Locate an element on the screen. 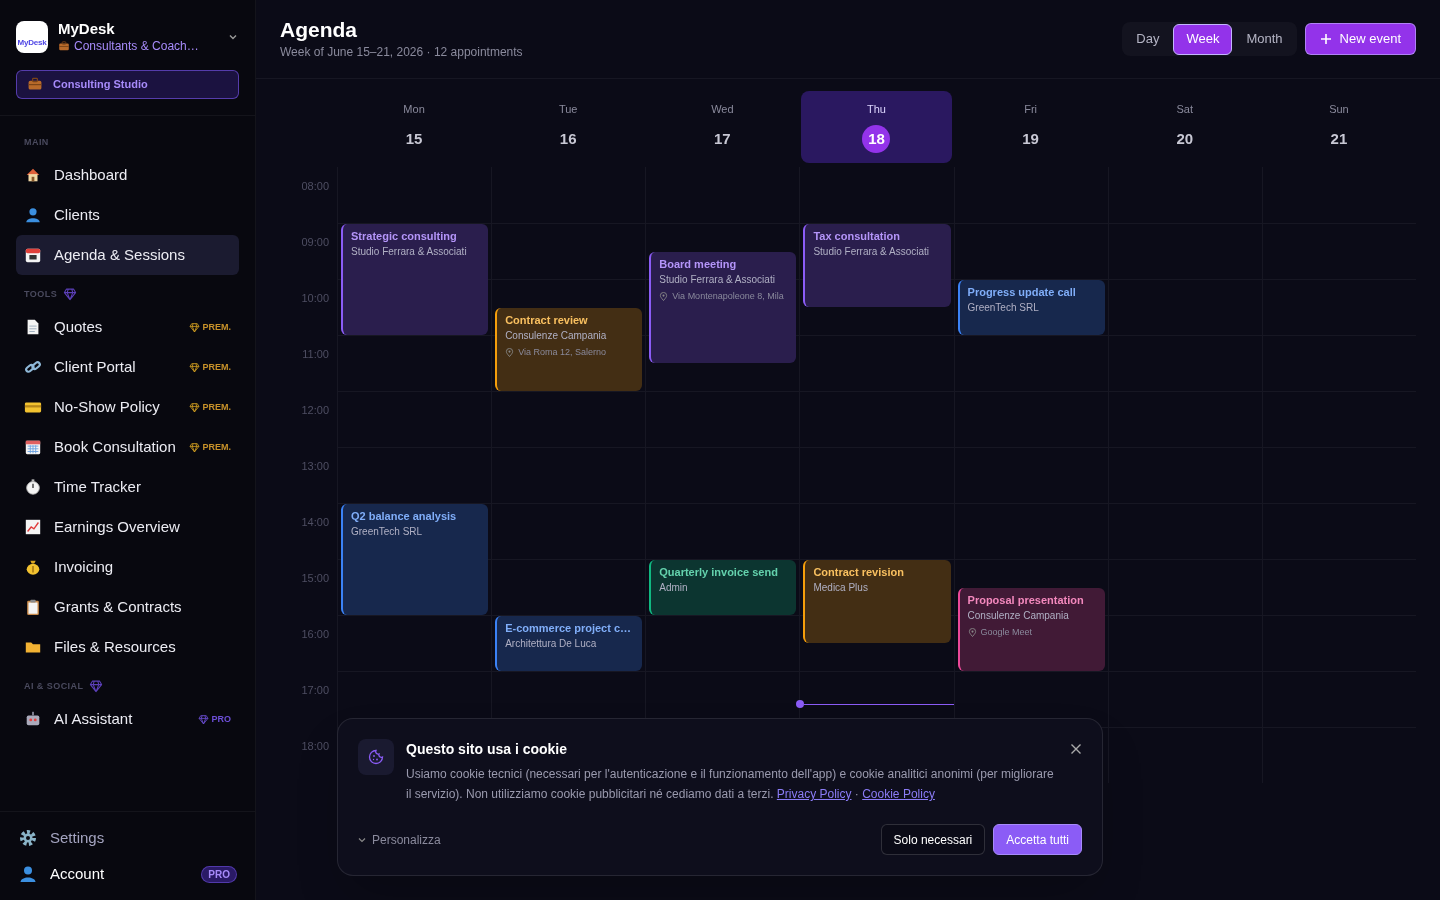 The image size is (1440, 900). time-label: 10:00 is located at coordinates (315, 298).